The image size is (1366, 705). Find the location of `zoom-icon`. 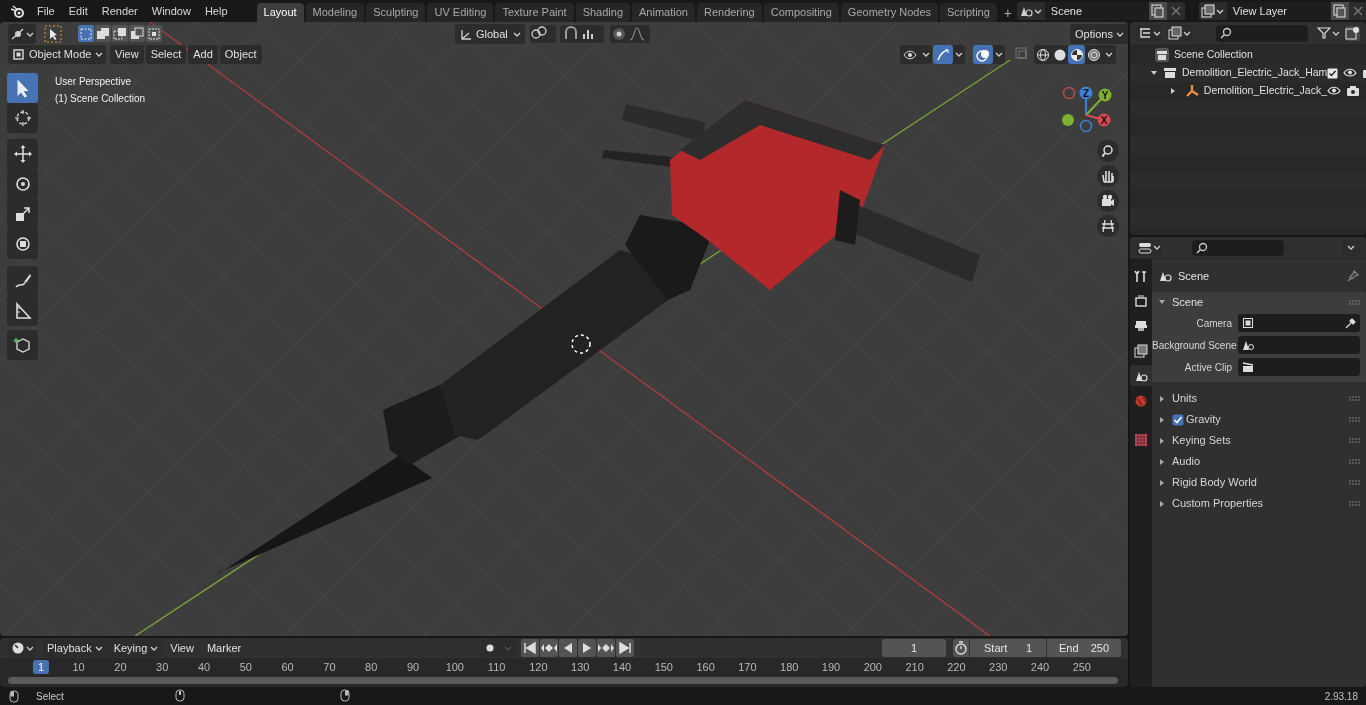

zoom-icon is located at coordinates (1108, 151).